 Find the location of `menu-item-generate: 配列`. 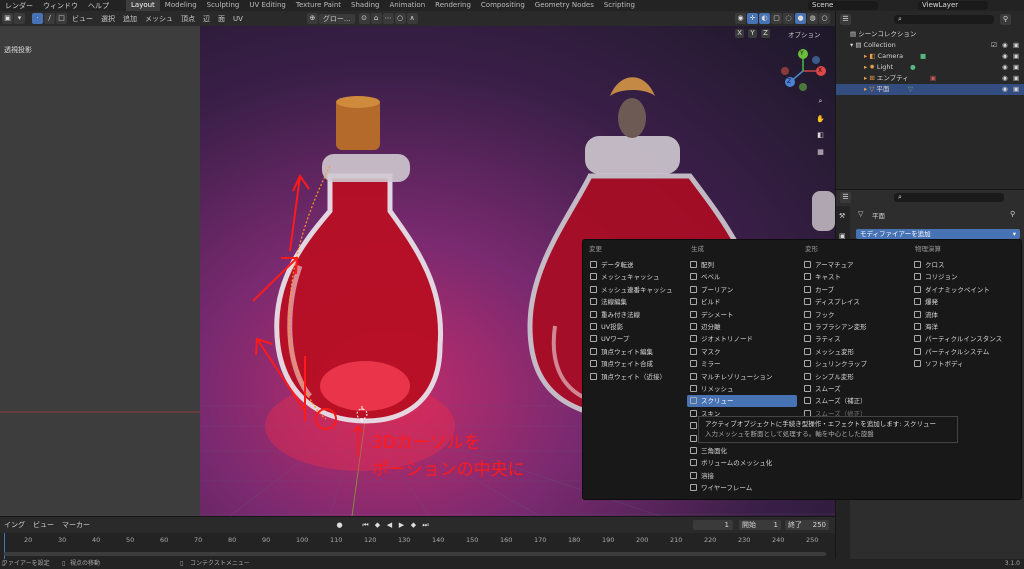

menu-item-generate: 配列 is located at coordinates (742, 265).